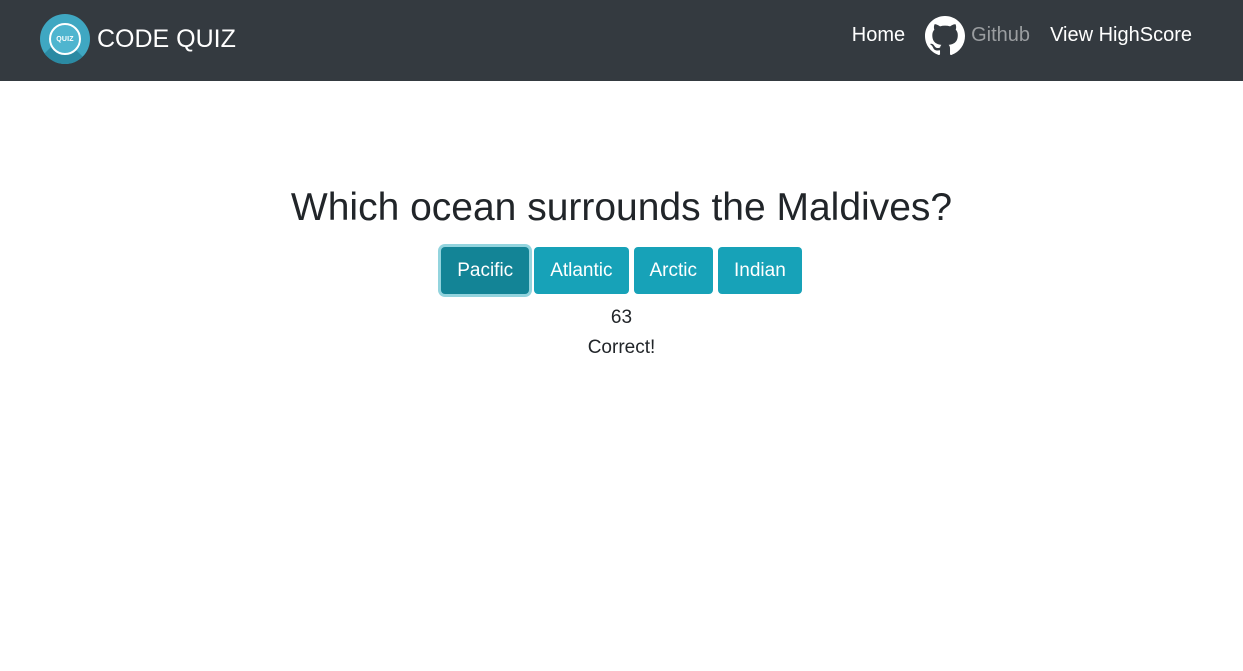 The image size is (1243, 671). What do you see at coordinates (878, 35) in the screenshot?
I see `nav-home-link: Home` at bounding box center [878, 35].